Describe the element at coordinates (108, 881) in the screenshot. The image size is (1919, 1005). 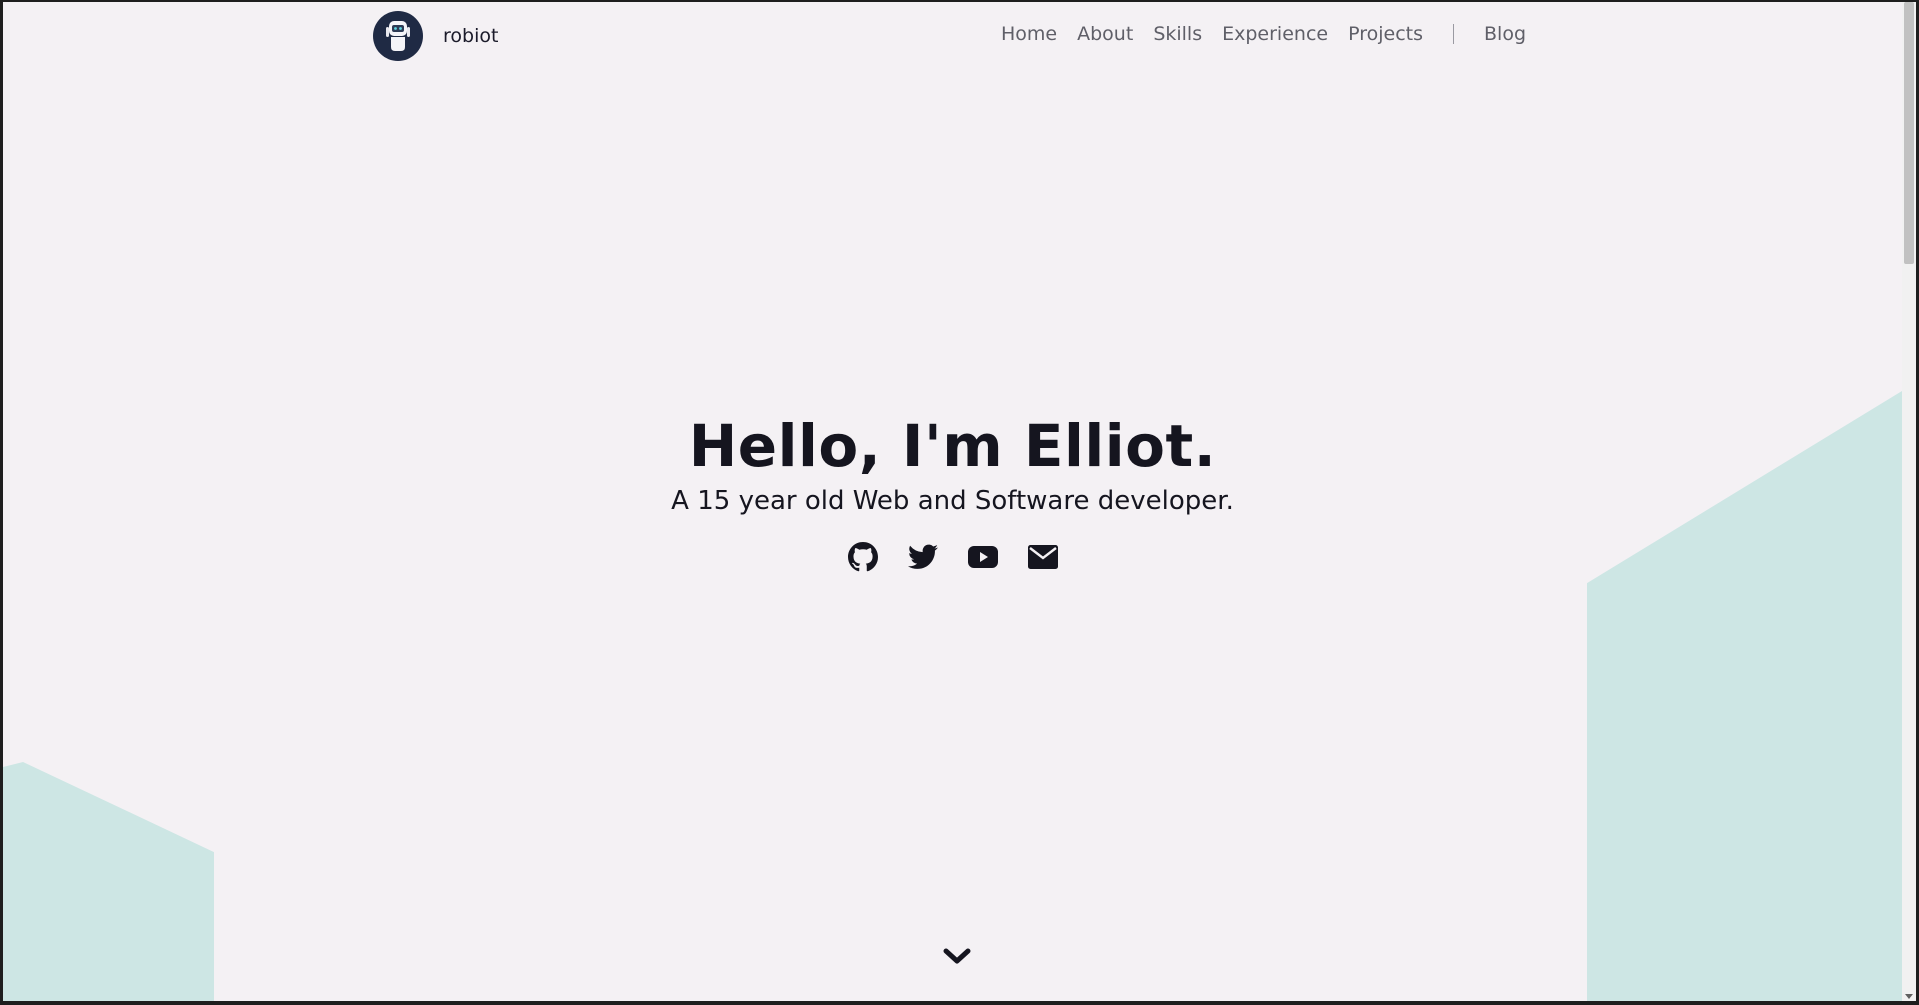
I see `decorative-shape-left` at that location.